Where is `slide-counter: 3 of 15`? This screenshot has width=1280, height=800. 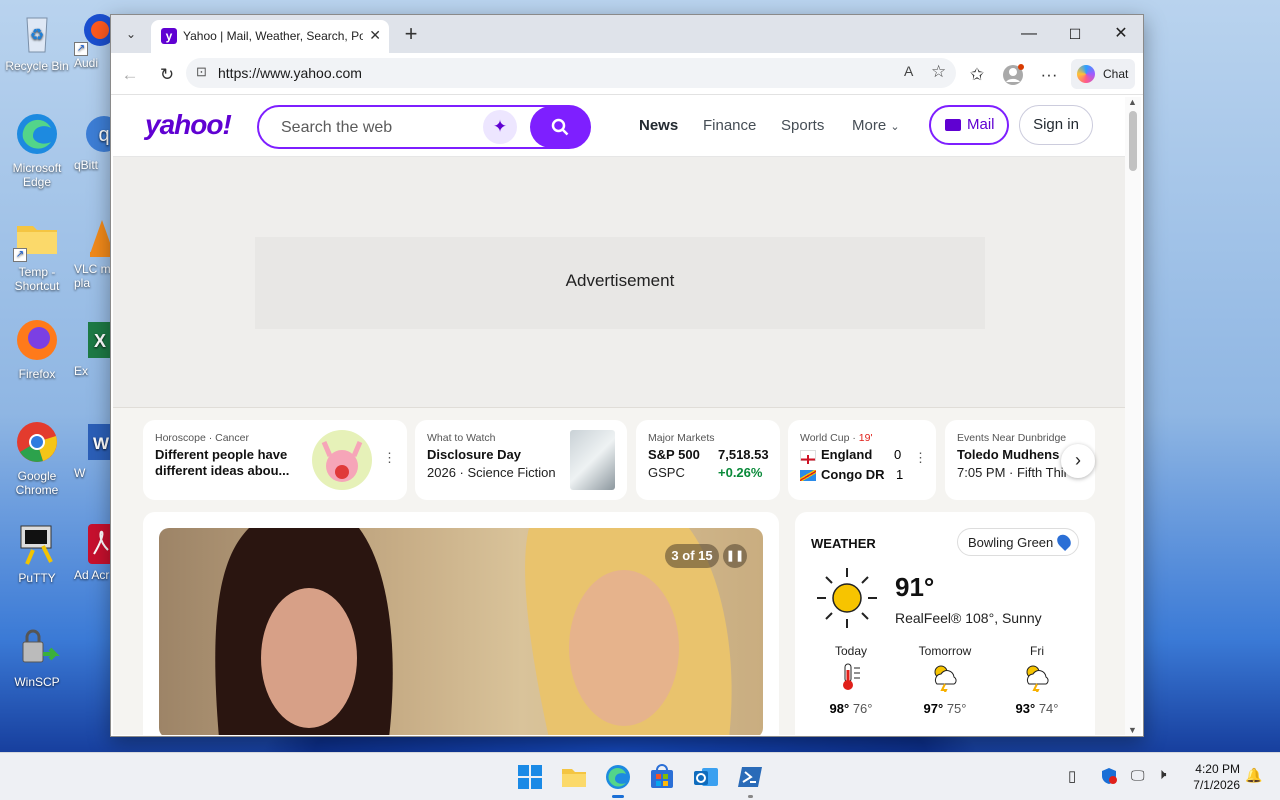 slide-counter: 3 of 15 is located at coordinates (692, 556).